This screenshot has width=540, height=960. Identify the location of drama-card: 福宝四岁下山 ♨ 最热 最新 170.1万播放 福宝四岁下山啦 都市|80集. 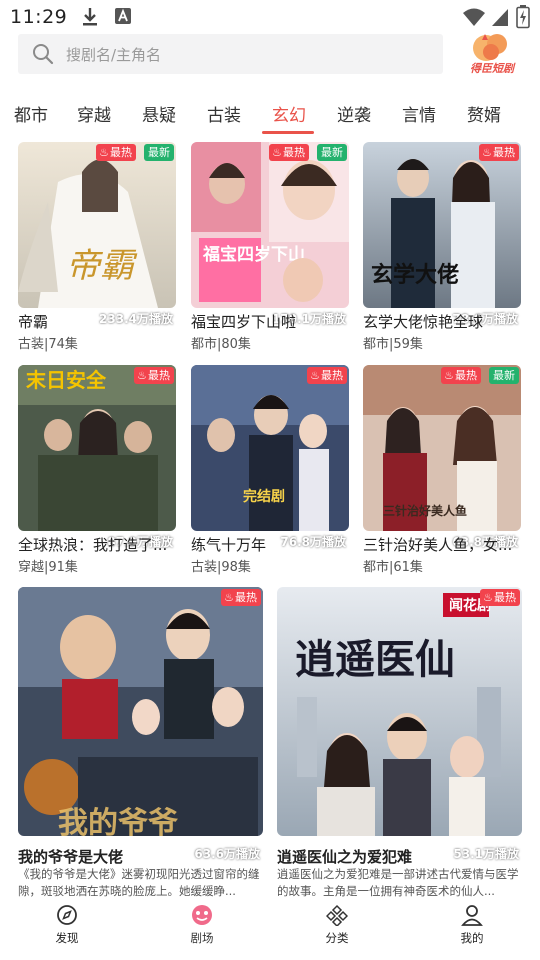
(270, 247).